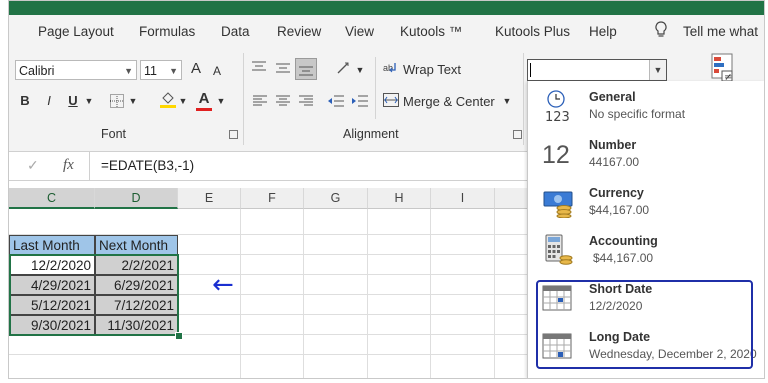 This screenshot has width=768, height=383. I want to click on tab-formulas: Formulas, so click(167, 31).